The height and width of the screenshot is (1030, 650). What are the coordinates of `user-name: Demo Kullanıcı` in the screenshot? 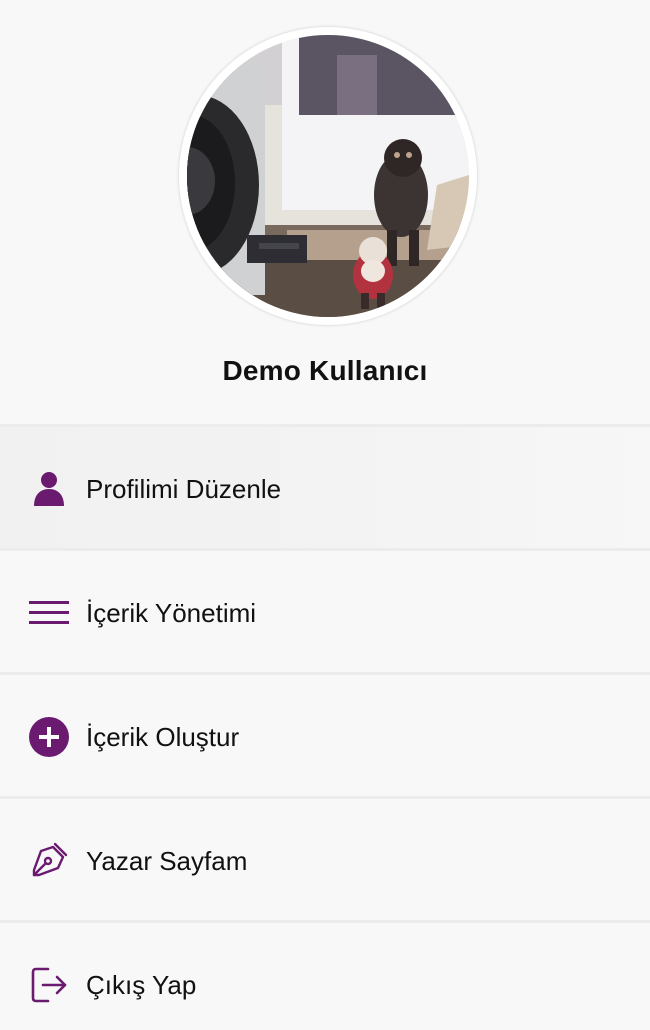 It's located at (325, 370).